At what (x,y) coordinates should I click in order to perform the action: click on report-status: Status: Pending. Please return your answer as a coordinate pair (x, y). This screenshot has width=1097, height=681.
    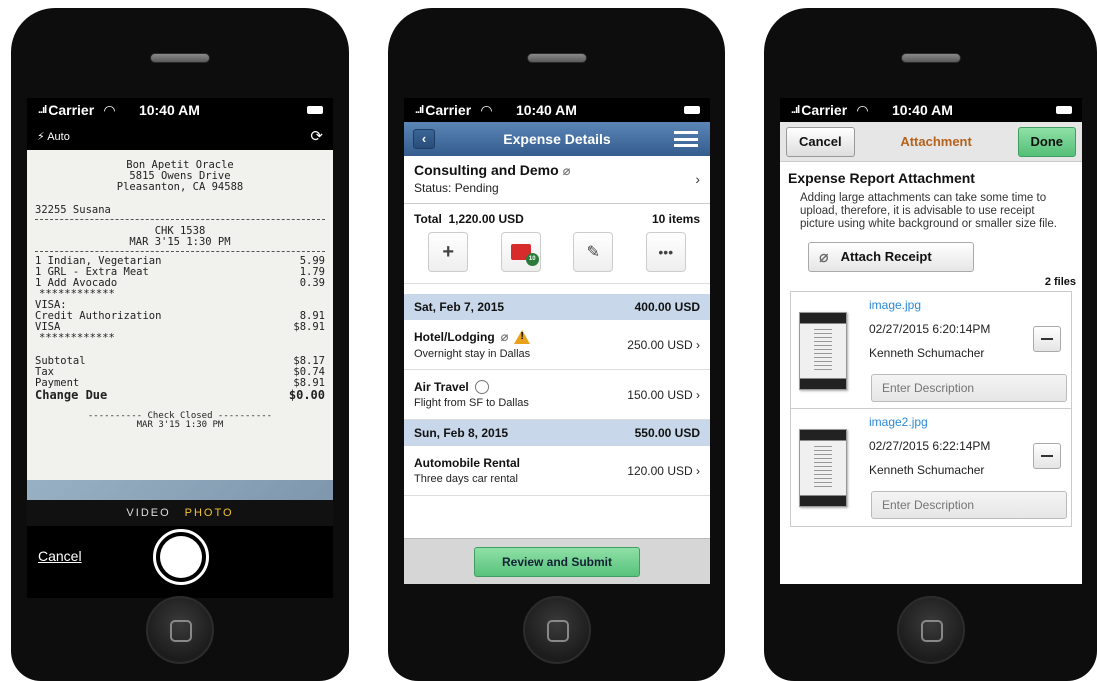
    Looking at the image, I should click on (456, 188).